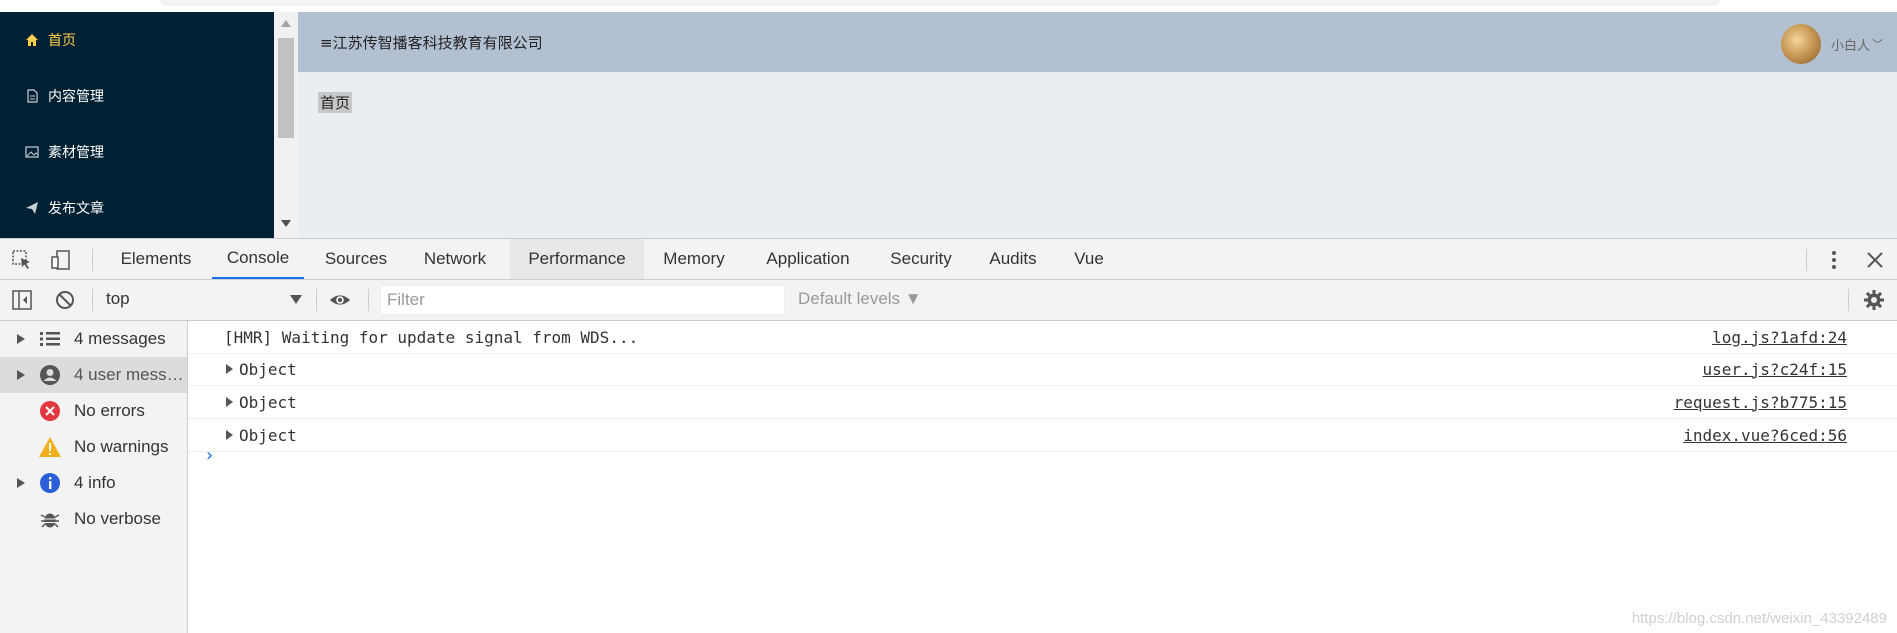 The height and width of the screenshot is (633, 1897). Describe the element at coordinates (22, 260) in the screenshot. I see `inspect-element-icon` at that location.